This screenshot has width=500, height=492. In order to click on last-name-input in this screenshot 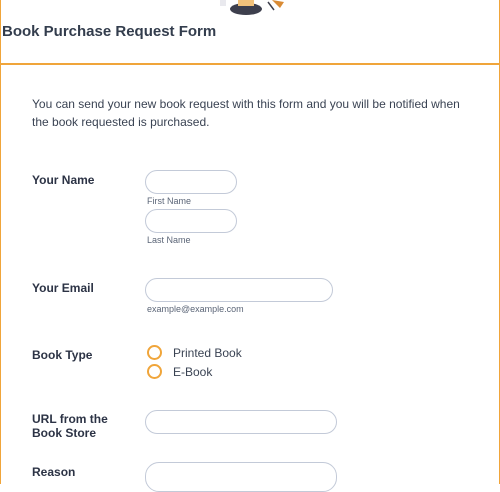, I will do `click(191, 221)`.